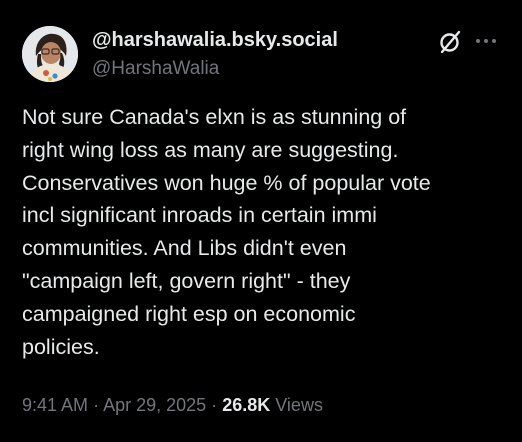  I want to click on views-label: Views, so click(299, 405).